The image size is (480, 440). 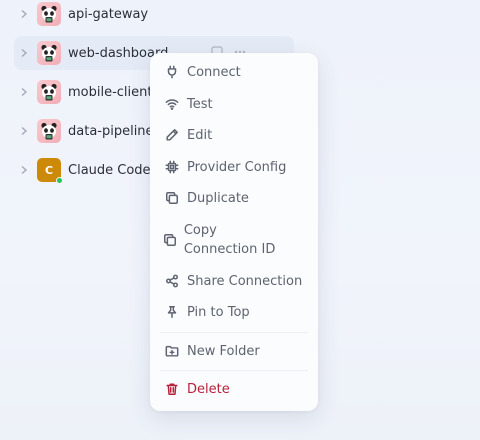 I want to click on menu-item-label: Edit, so click(x=200, y=135).